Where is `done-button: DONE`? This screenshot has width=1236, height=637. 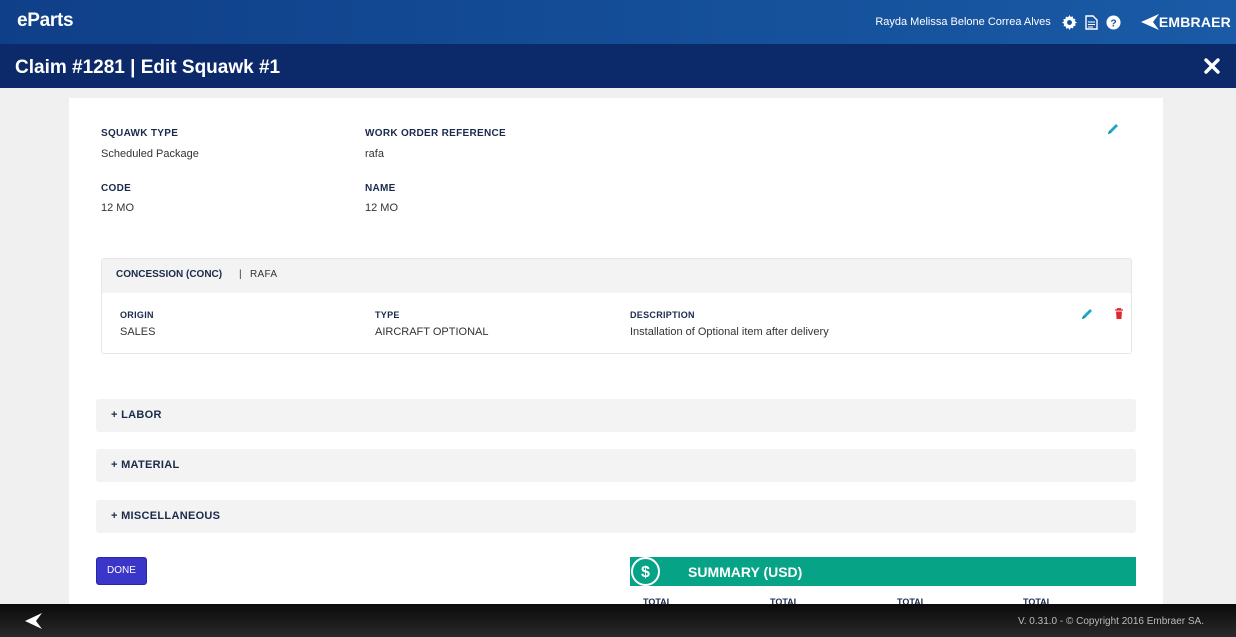 done-button: DONE is located at coordinates (121, 571).